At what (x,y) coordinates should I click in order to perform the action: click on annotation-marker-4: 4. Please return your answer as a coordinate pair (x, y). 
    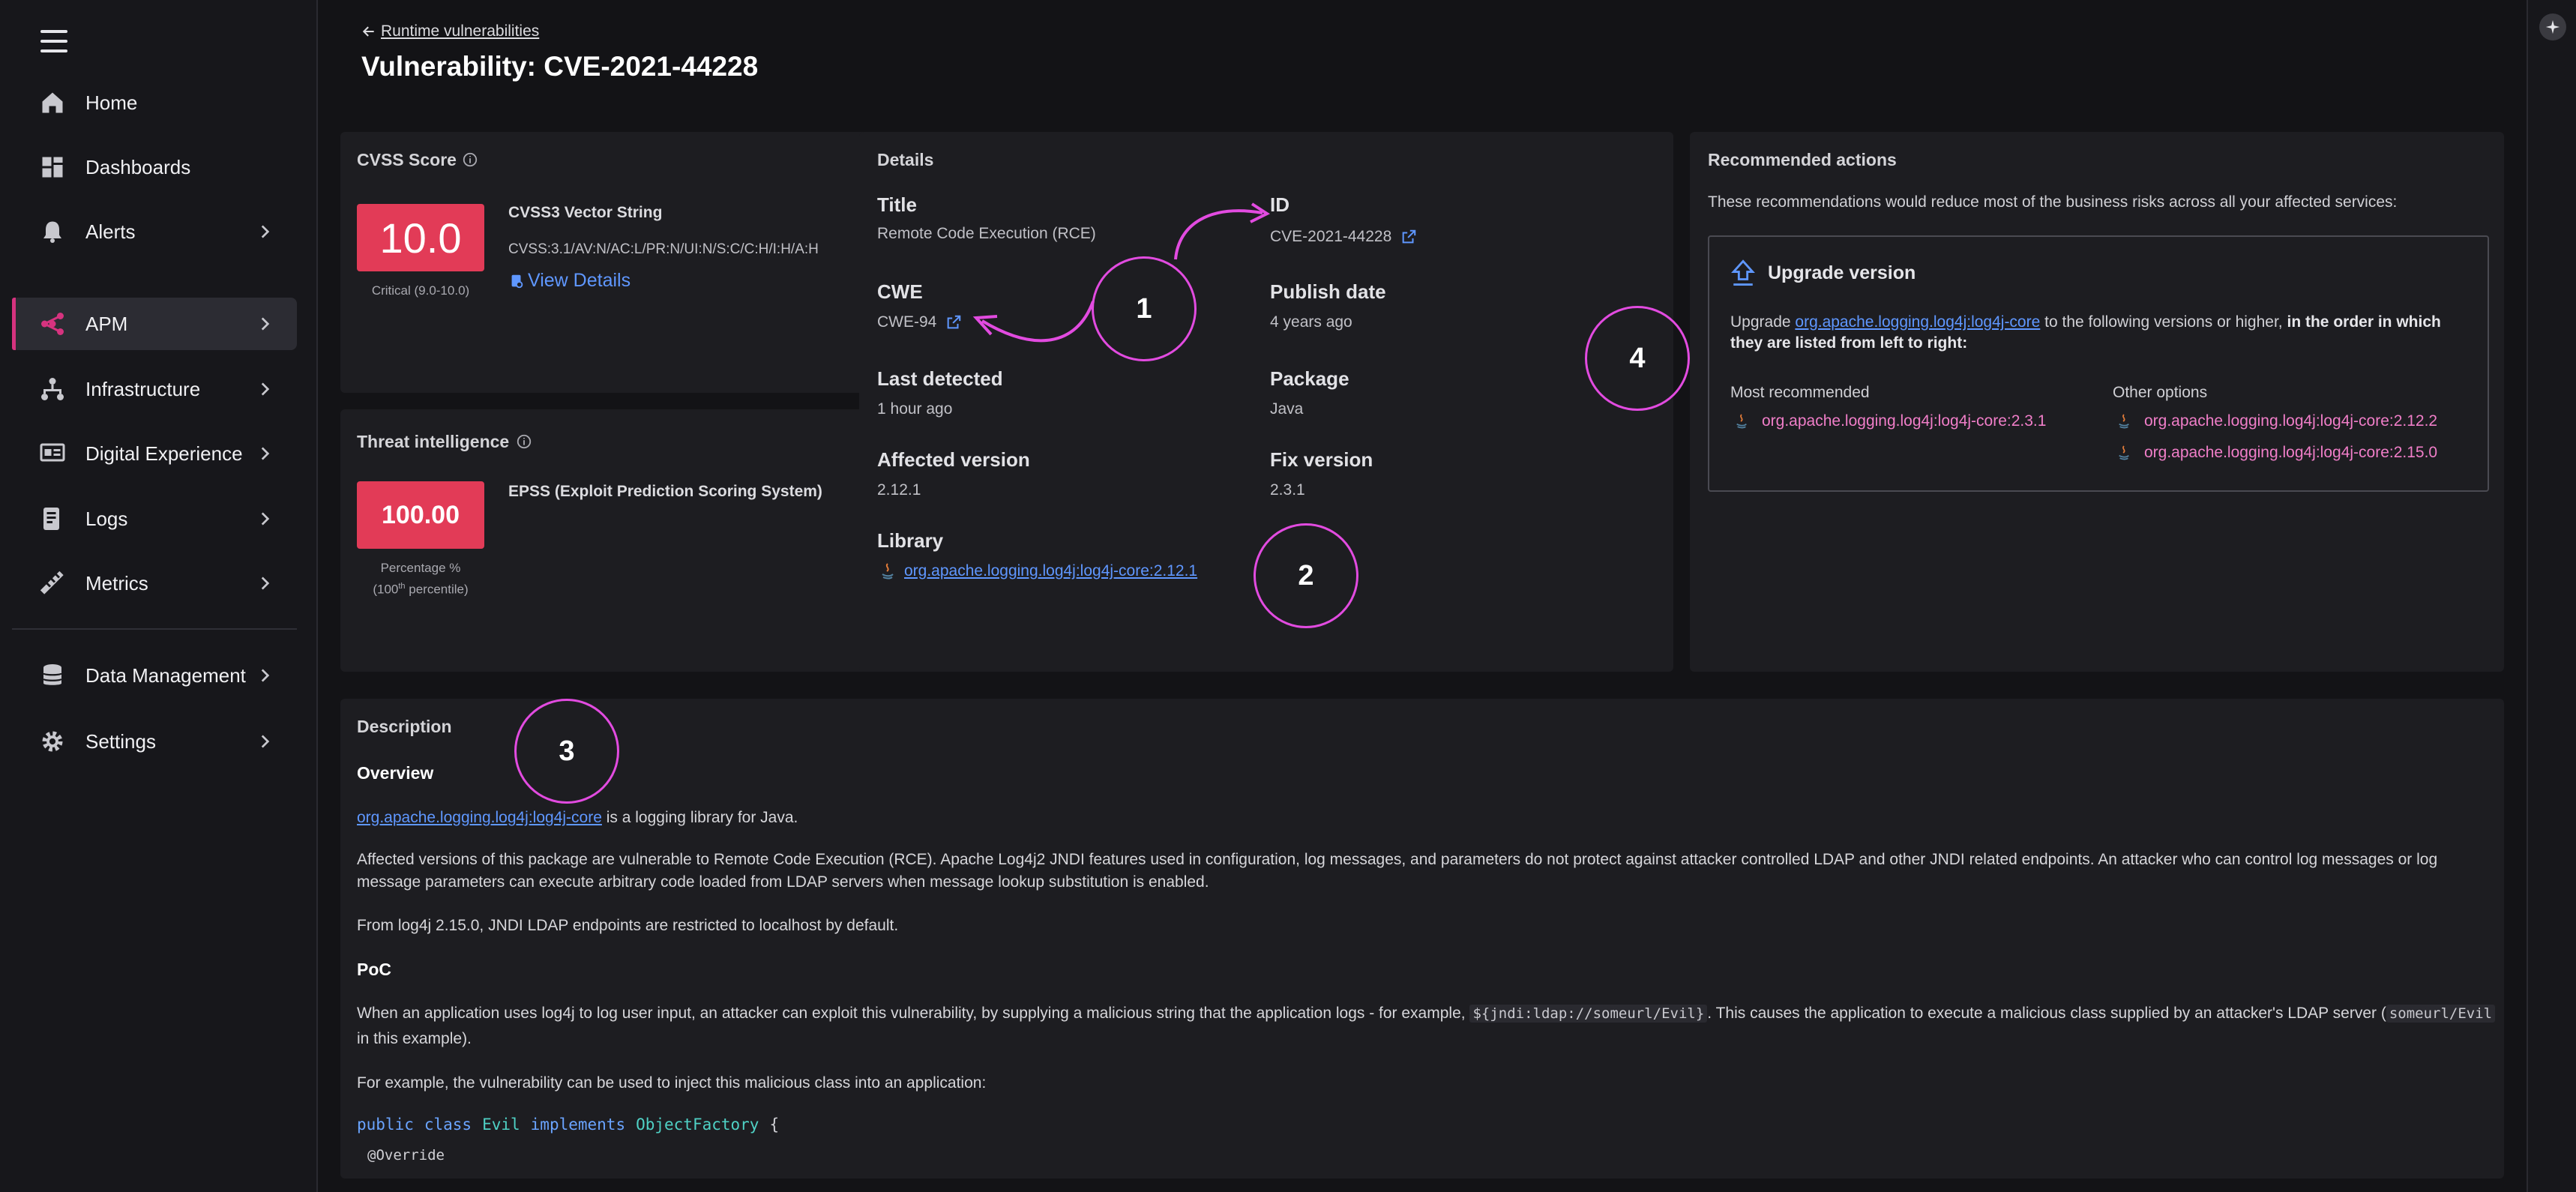
    Looking at the image, I should click on (1637, 358).